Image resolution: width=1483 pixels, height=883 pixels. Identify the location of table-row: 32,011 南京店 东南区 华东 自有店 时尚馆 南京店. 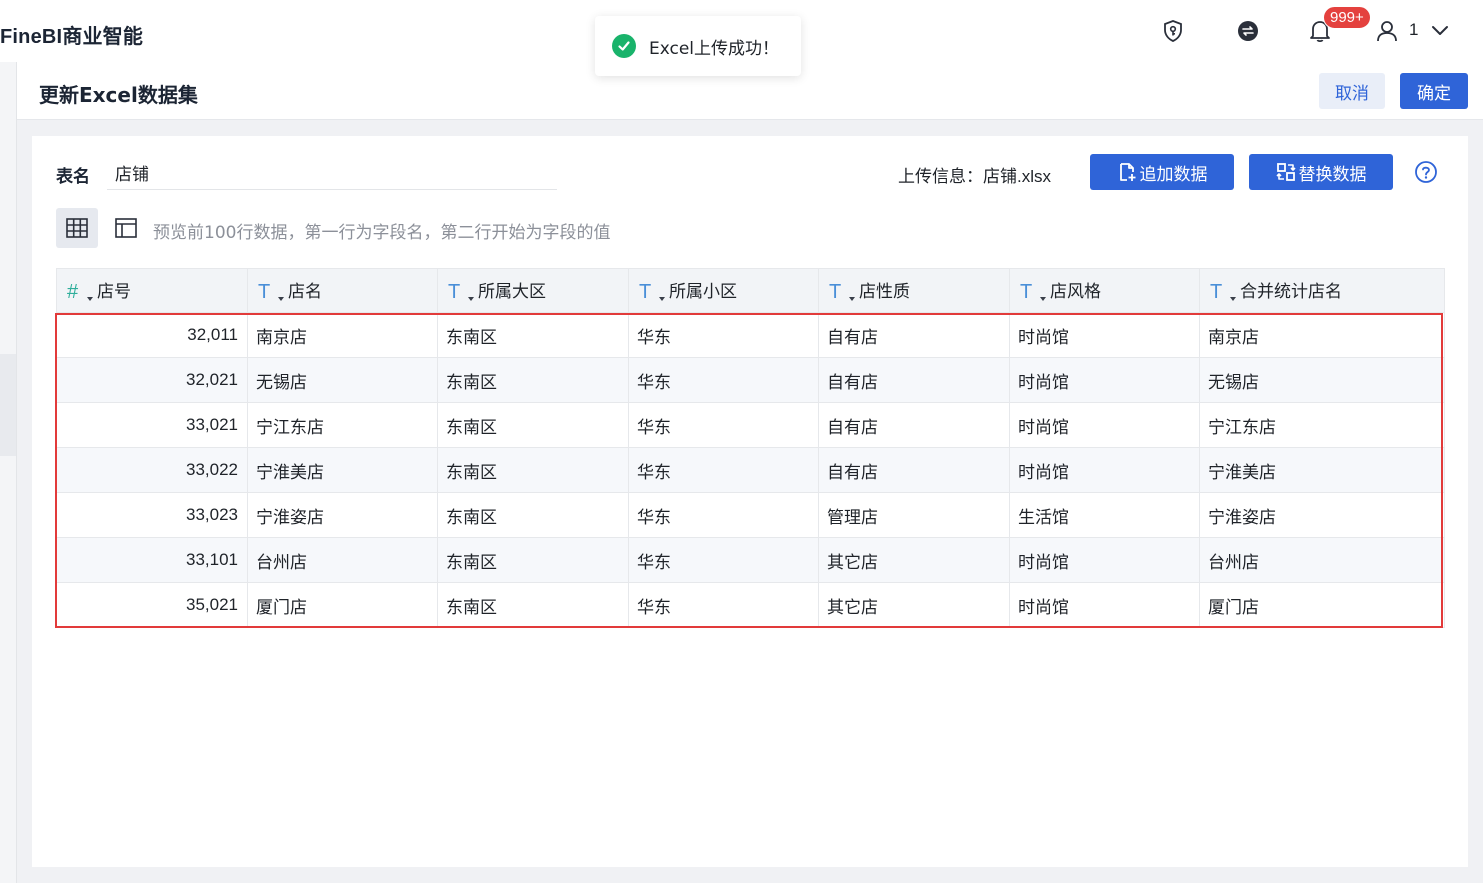
(750, 335).